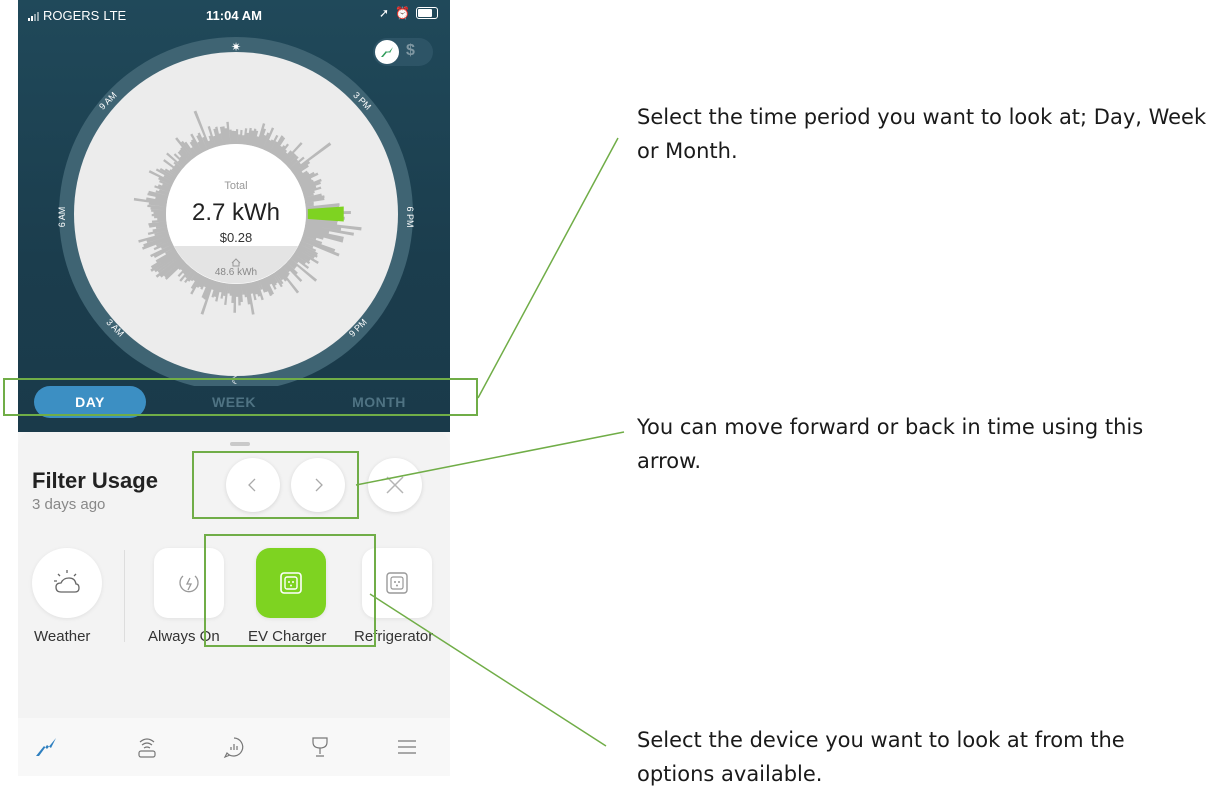 The image size is (1219, 796). I want to click on connector-devices, so click(488, 670).